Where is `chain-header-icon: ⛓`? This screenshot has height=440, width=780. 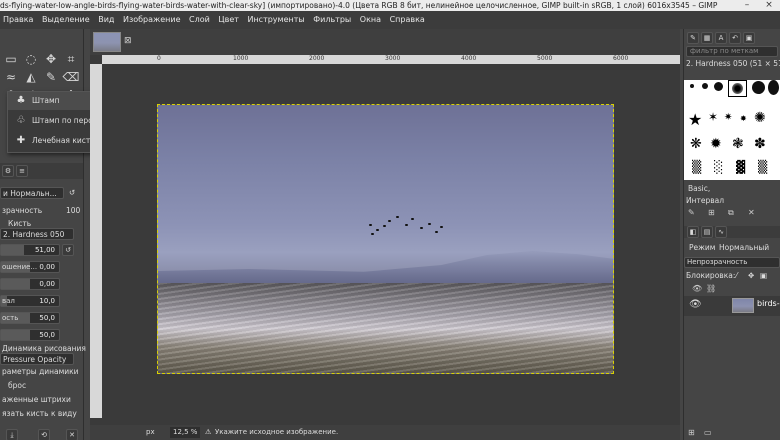
chain-header-icon: ⛓ is located at coordinates (711, 288).